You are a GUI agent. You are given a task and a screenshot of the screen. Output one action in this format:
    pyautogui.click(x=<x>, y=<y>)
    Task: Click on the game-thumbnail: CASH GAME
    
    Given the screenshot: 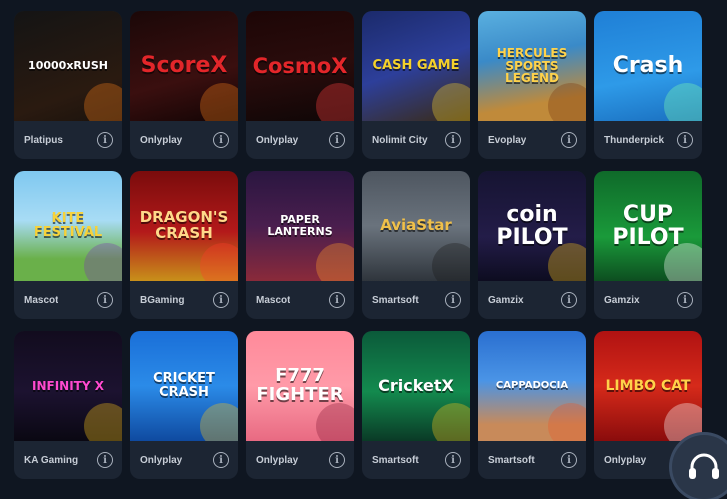 What is the action you would take?
    pyautogui.click(x=416, y=66)
    